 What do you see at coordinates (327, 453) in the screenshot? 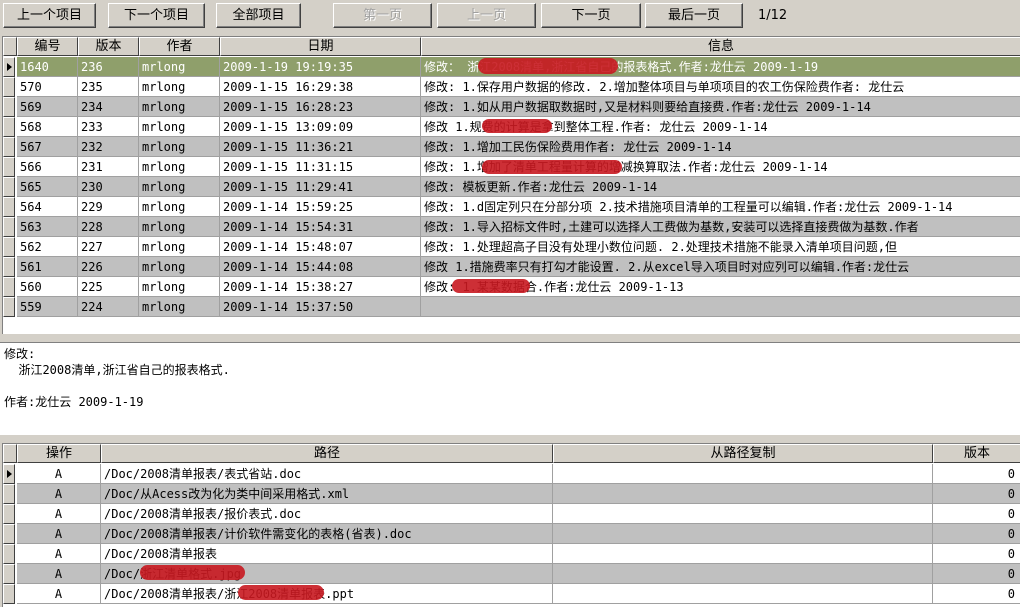
I see `column-header-path: 路径` at bounding box center [327, 453].